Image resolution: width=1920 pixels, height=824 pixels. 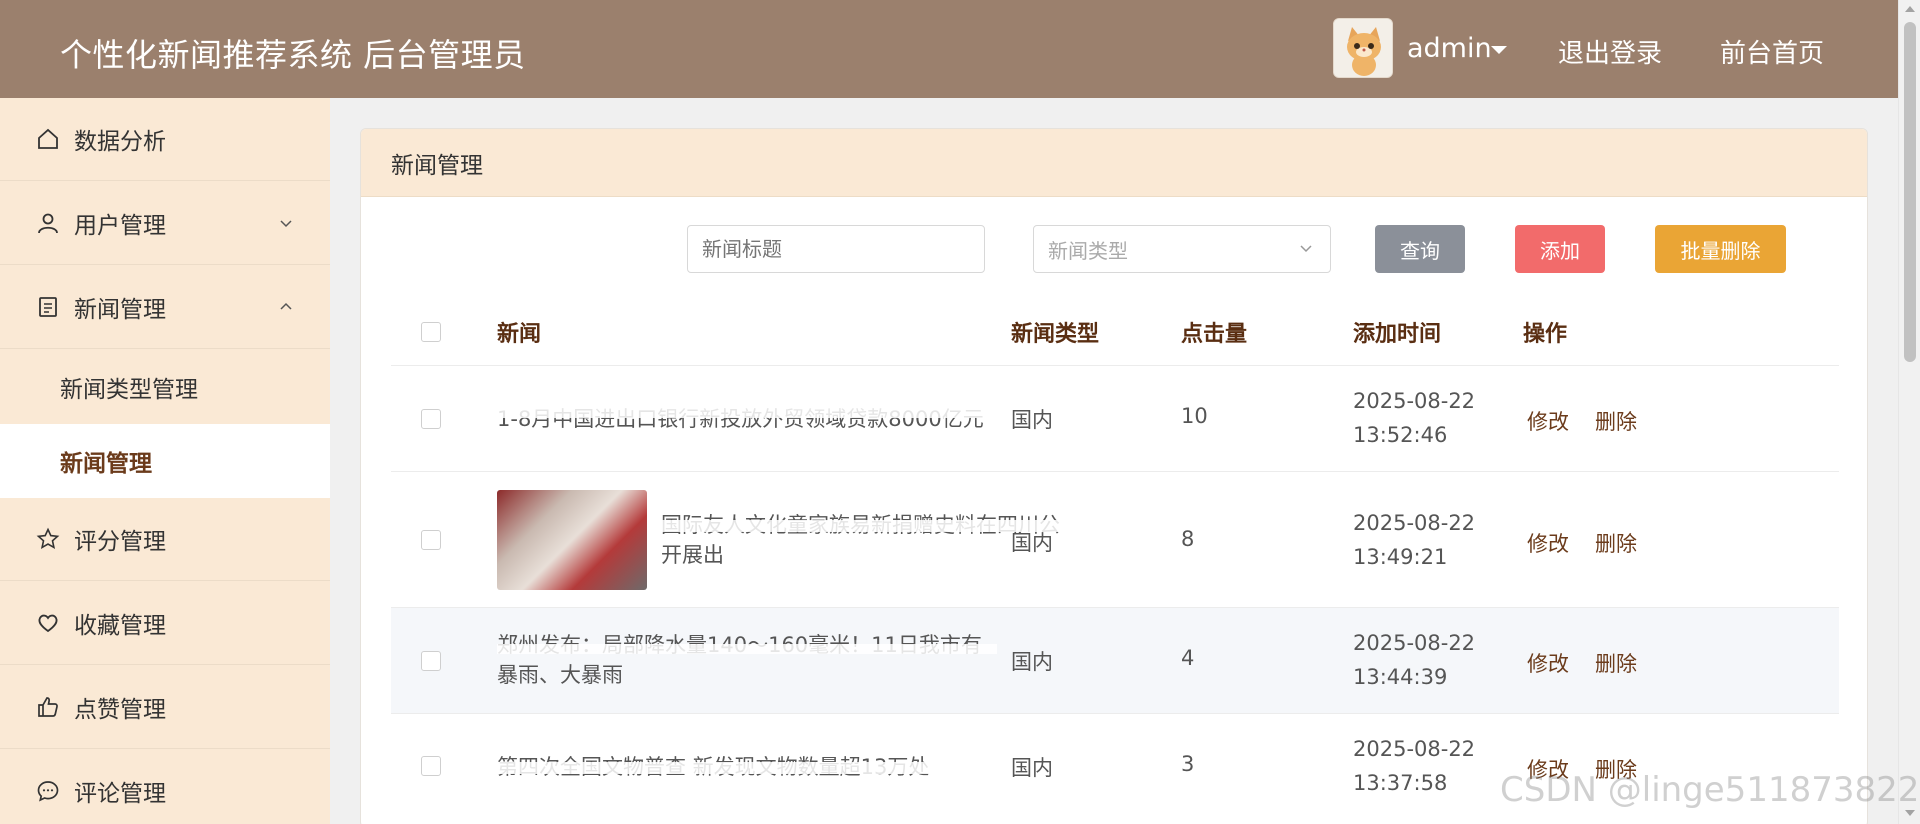 I want to click on sidebar-item-like-management: 点赞管理, so click(x=165, y=707).